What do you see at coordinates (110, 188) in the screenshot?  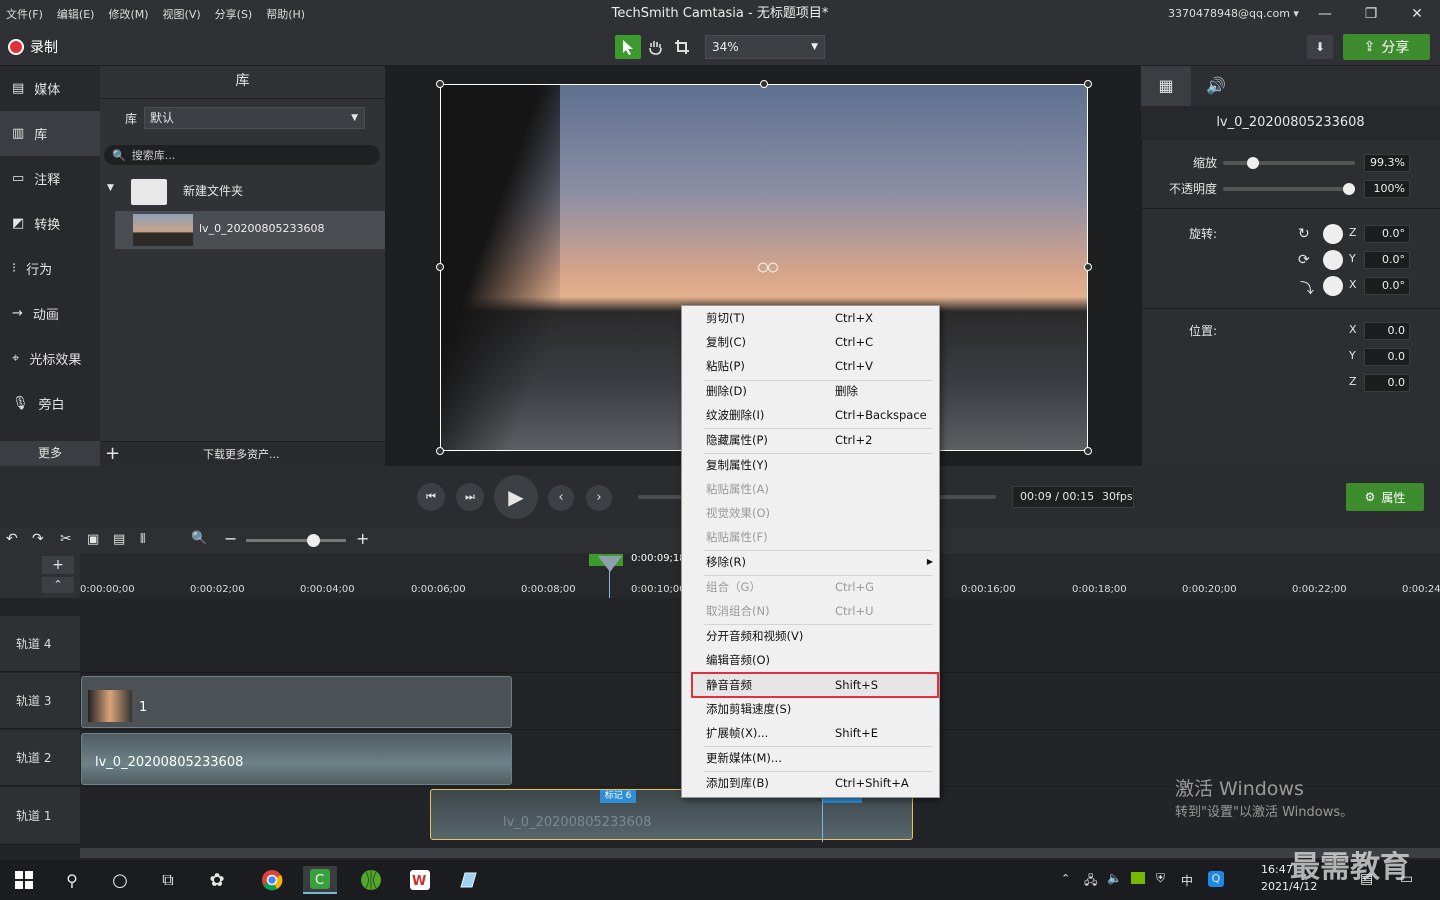 I see `chevron-down-icon: ▼` at bounding box center [110, 188].